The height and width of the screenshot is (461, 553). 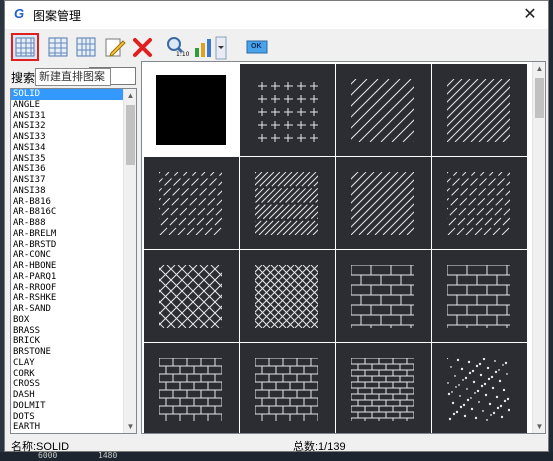 What do you see at coordinates (67, 180) in the screenshot?
I see `list-item: ANSI37` at bounding box center [67, 180].